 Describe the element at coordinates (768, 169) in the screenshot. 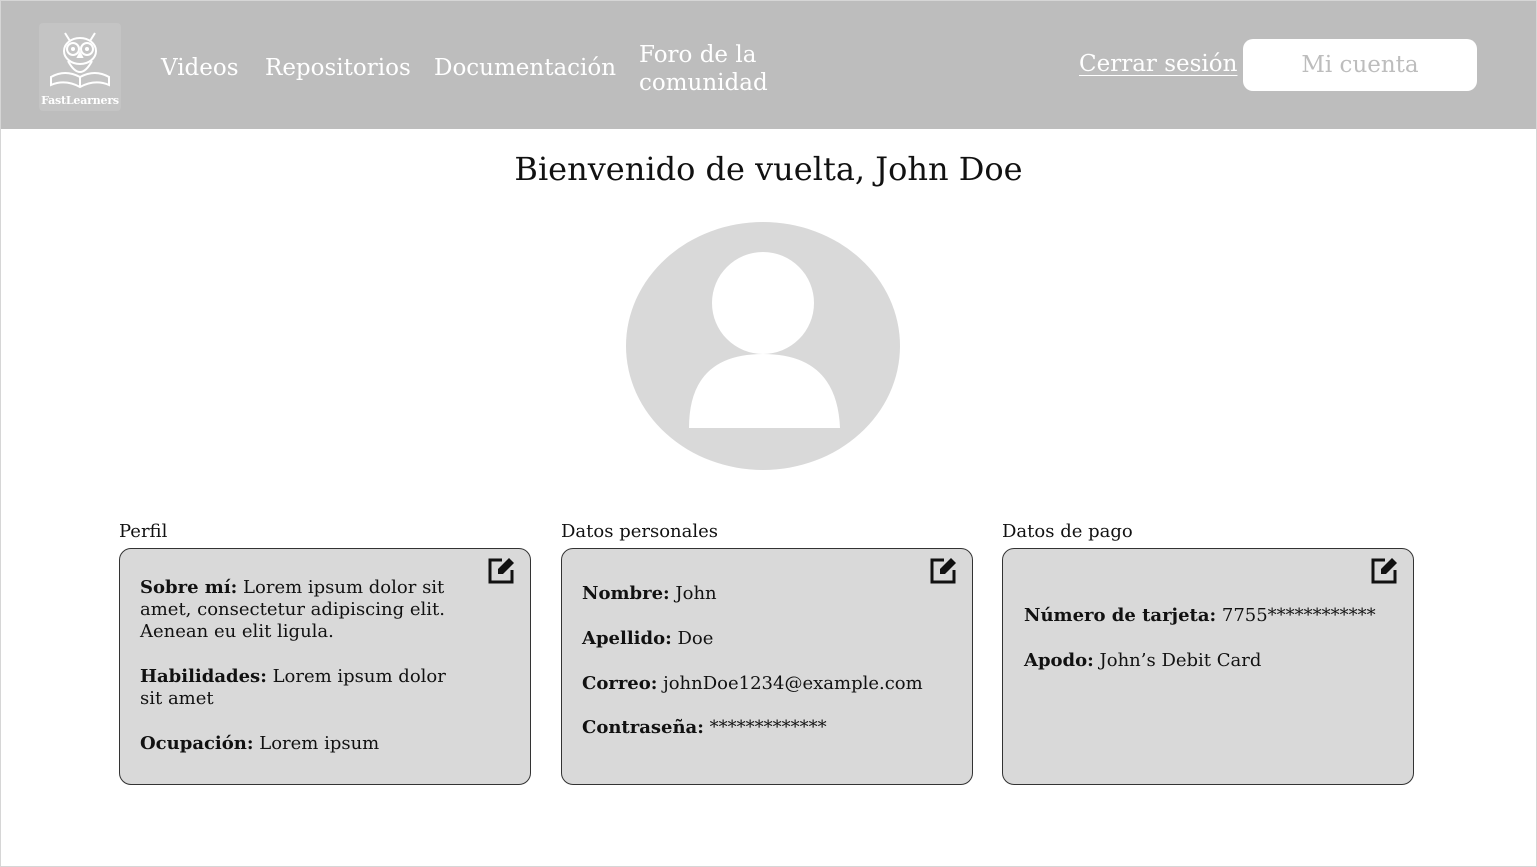

I see `welcome-heading: Bienvenido de vuelta, John Doe` at that location.